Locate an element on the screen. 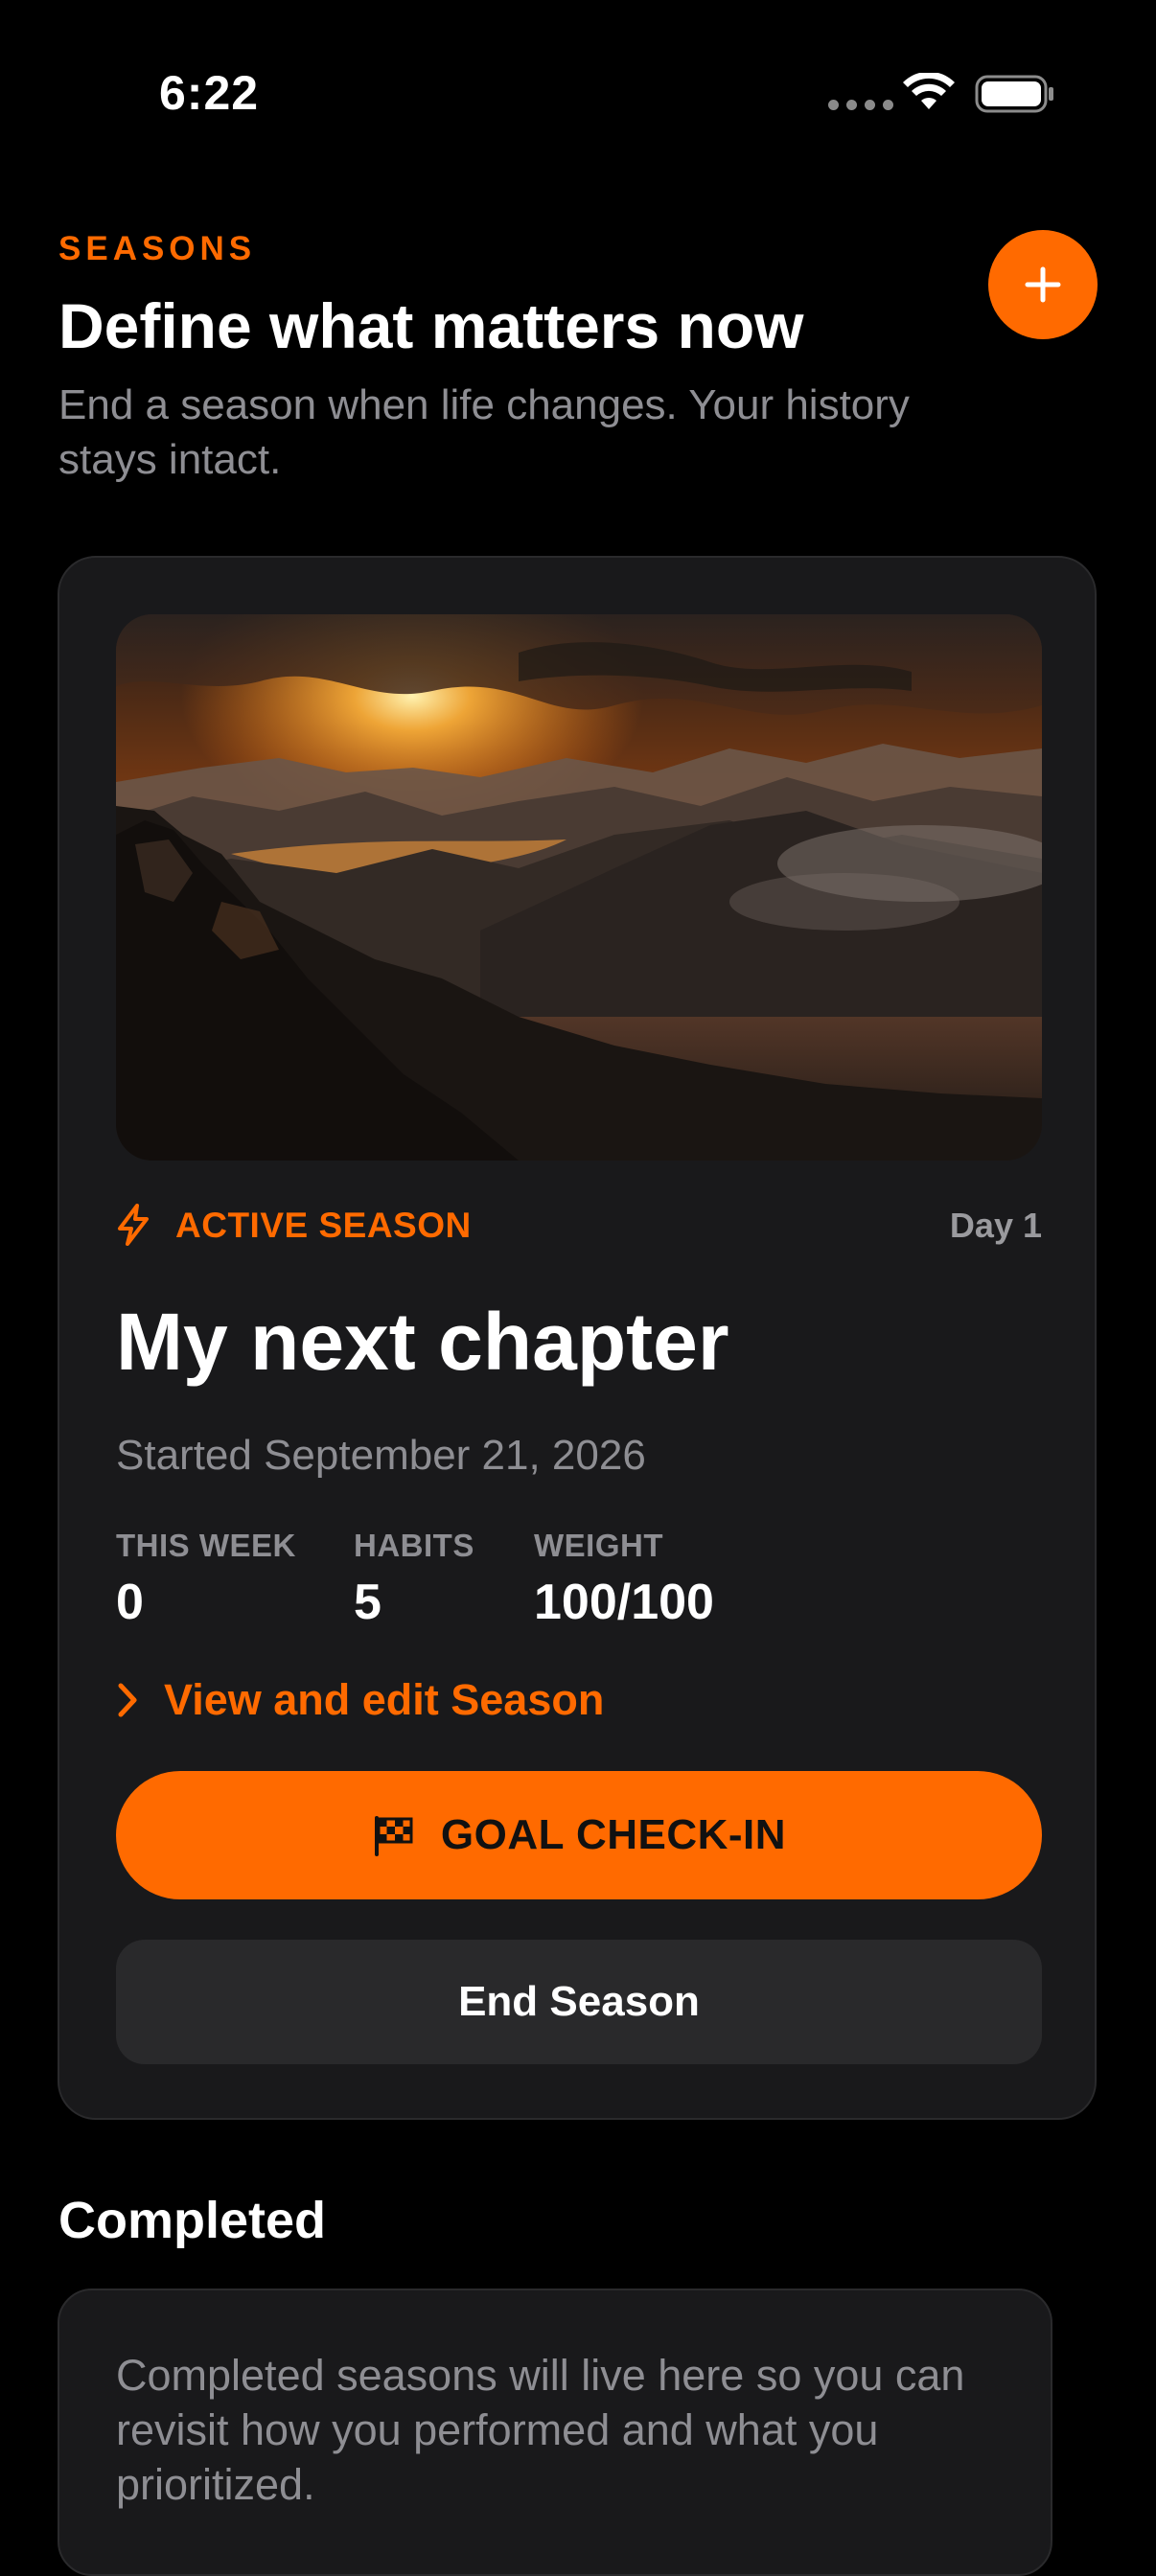 The width and height of the screenshot is (1156, 2576). stat-value: 5 is located at coordinates (368, 1602).